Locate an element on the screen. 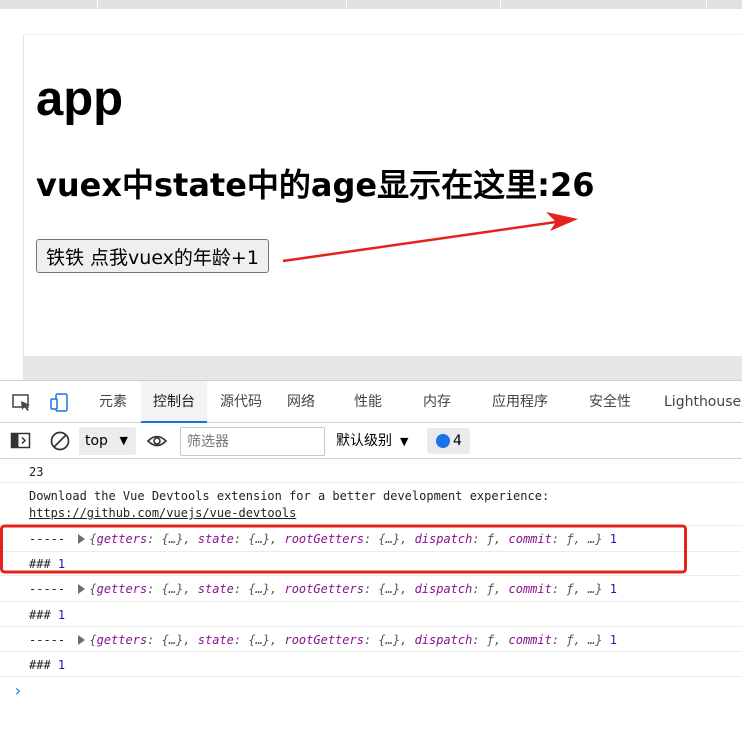 This screenshot has width=742, height=734. context-select: top ▼ is located at coordinates (107, 441).